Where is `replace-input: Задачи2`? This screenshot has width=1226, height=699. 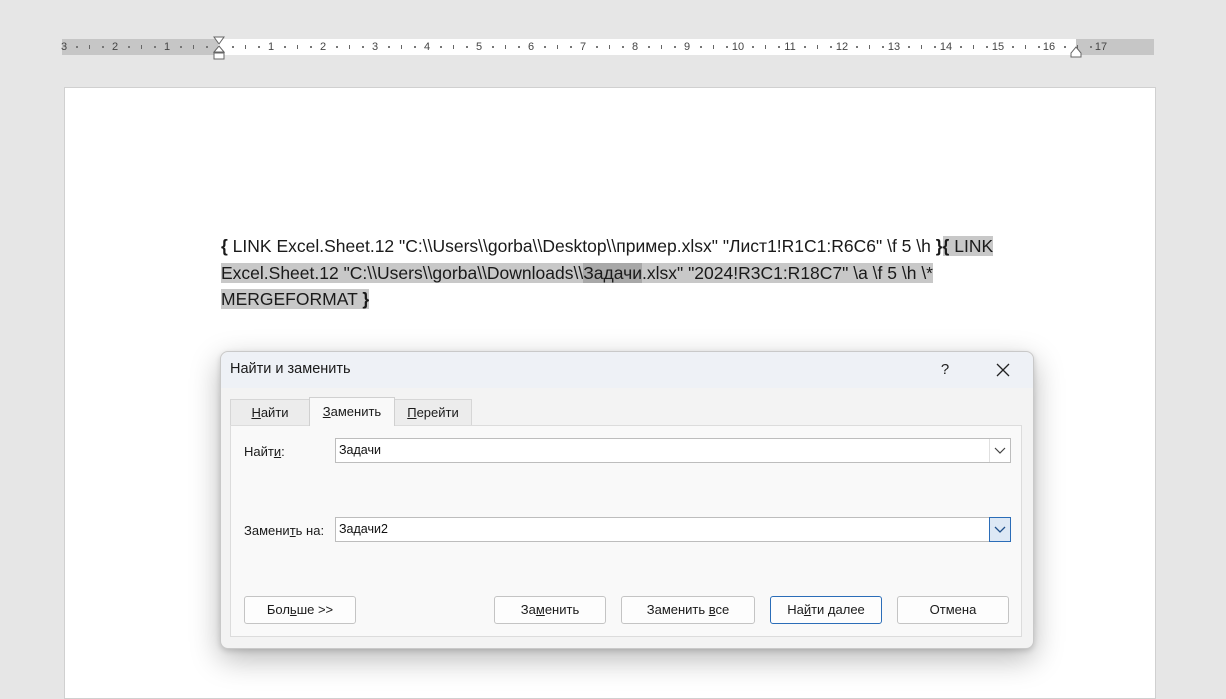
replace-input: Задачи2 is located at coordinates (673, 529).